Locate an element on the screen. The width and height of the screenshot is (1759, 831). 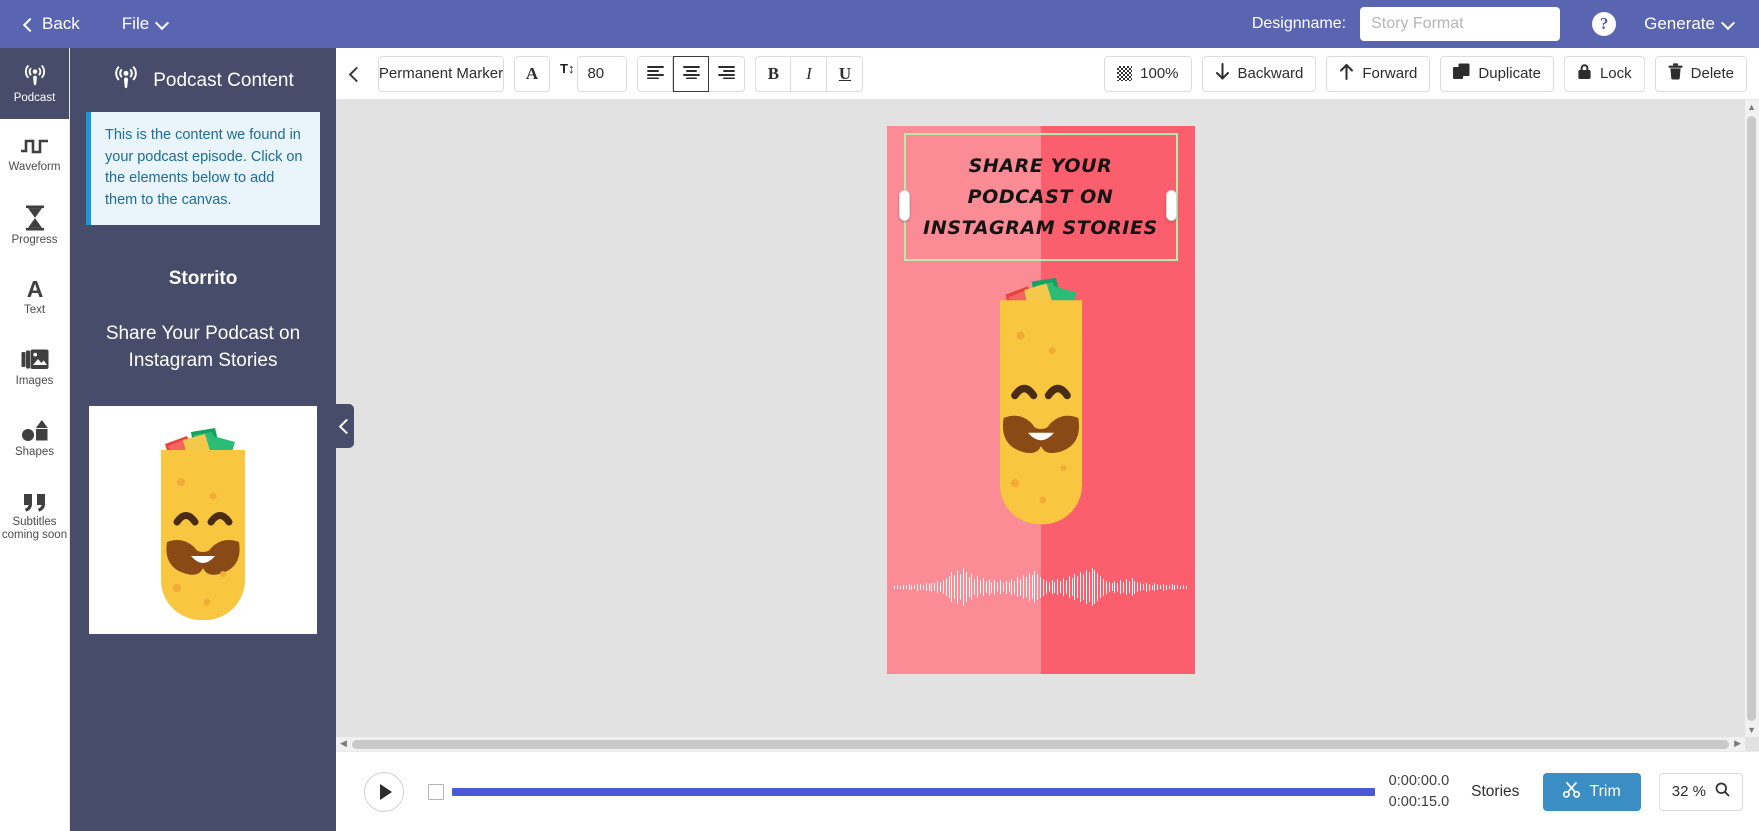
duplicate-button: Duplicate is located at coordinates (1497, 73).